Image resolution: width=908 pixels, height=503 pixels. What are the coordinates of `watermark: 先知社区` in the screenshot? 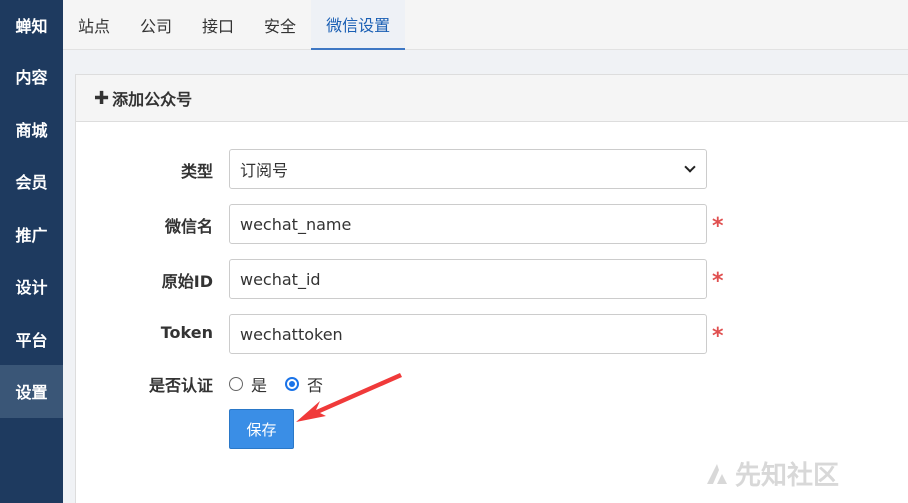 It's located at (772, 473).